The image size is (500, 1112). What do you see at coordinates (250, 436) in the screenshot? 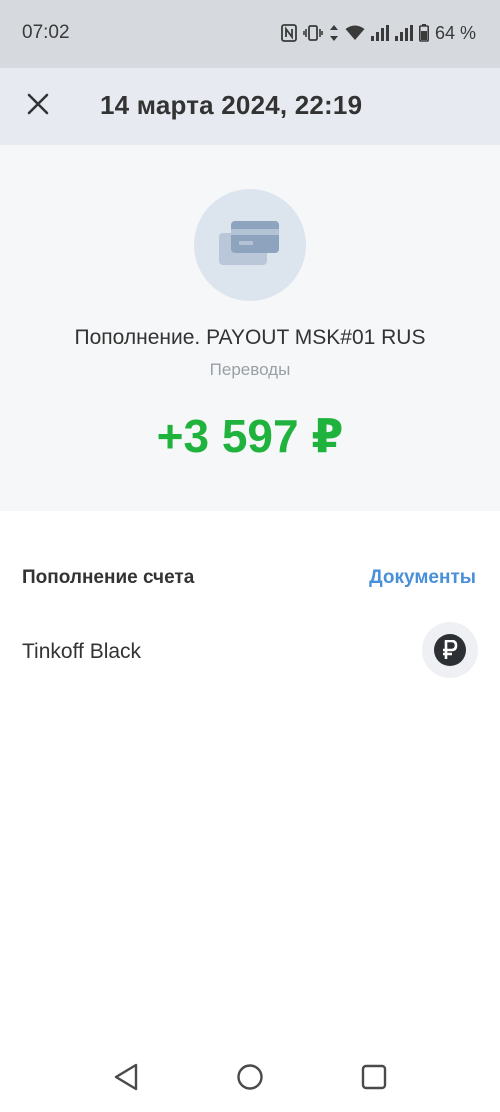
I see `transaction-amount: +3 597 ₽` at bounding box center [250, 436].